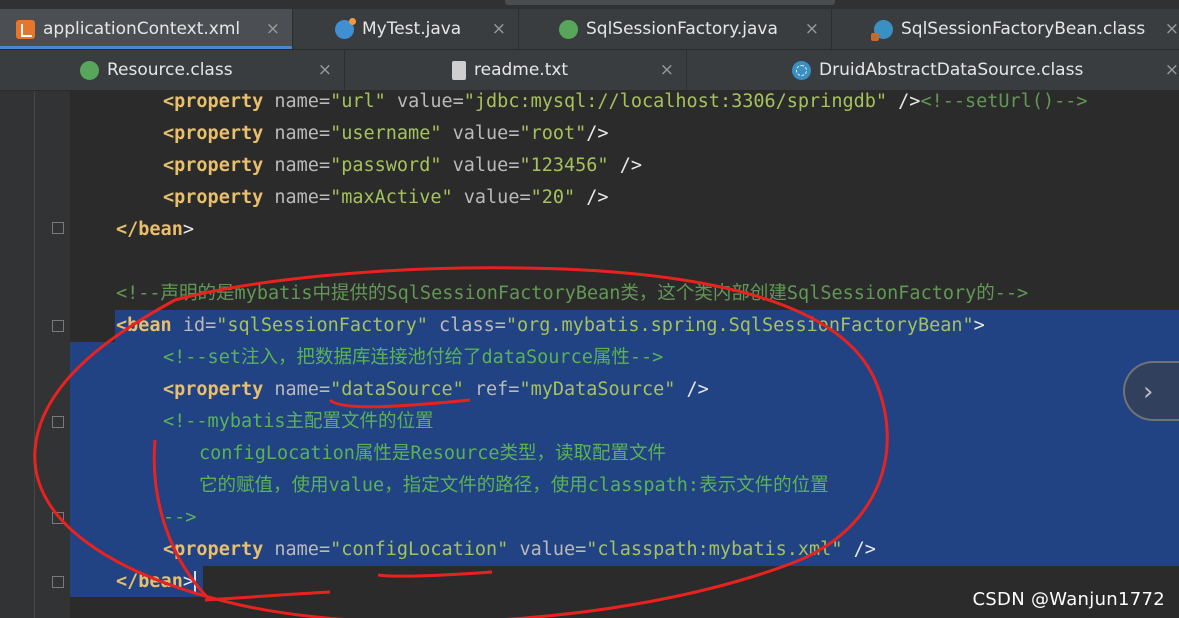  Describe the element at coordinates (597, 389) in the screenshot. I see `xml-value: "myDataSource"` at that location.